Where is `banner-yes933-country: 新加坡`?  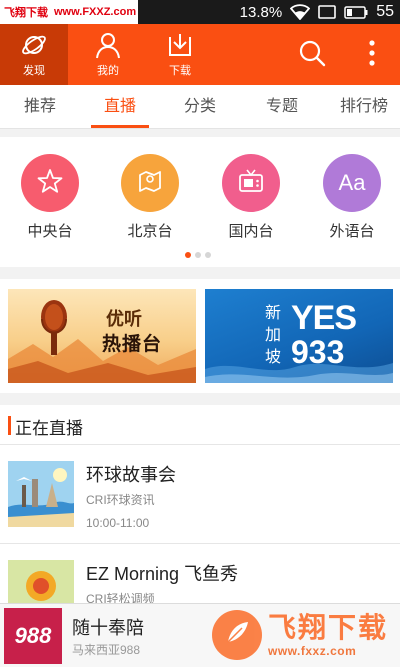
banner-yes933-country: 新加坡 is located at coordinates (273, 335).